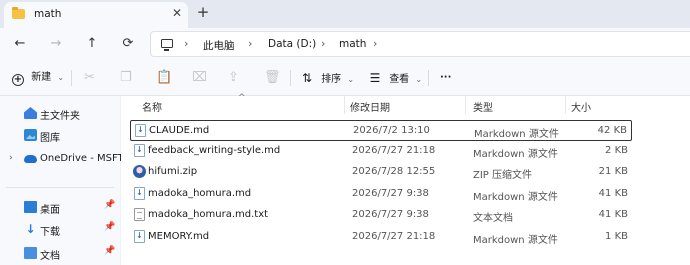  Describe the element at coordinates (173, 171) in the screenshot. I see `file-name: hifumi.zip` at that location.